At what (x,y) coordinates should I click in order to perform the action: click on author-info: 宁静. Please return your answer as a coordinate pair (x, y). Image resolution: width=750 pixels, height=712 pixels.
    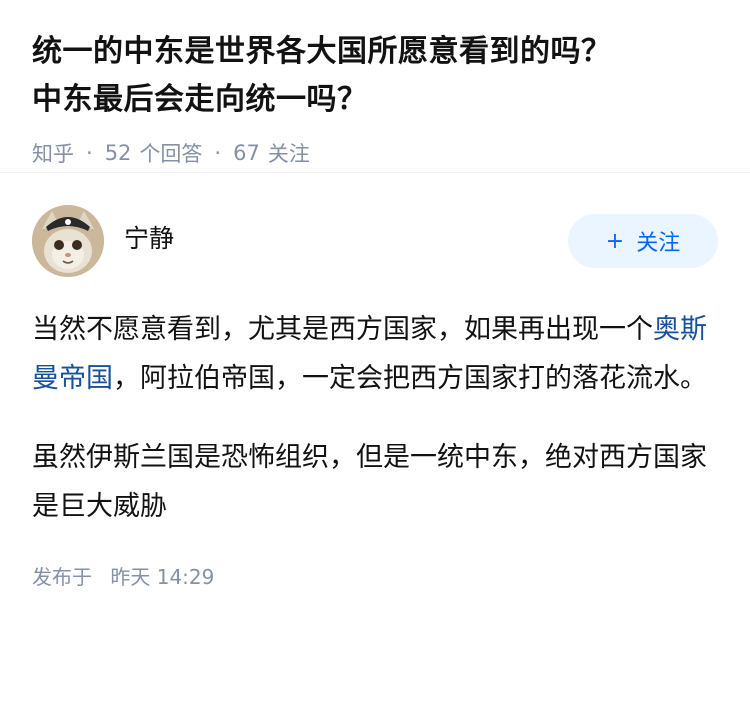
    Looking at the image, I should click on (103, 241).